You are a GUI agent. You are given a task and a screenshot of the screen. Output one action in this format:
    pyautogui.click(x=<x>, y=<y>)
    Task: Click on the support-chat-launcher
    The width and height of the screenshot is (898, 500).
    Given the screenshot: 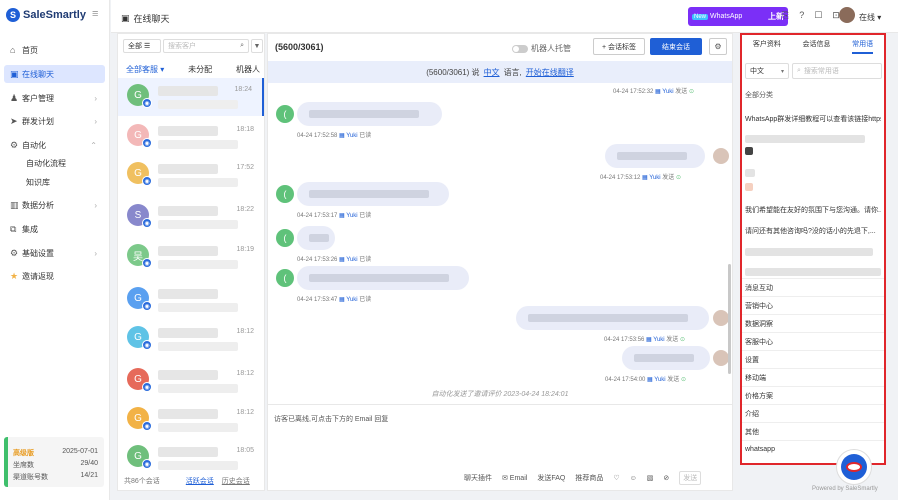 What is the action you would take?
    pyautogui.click(x=854, y=467)
    